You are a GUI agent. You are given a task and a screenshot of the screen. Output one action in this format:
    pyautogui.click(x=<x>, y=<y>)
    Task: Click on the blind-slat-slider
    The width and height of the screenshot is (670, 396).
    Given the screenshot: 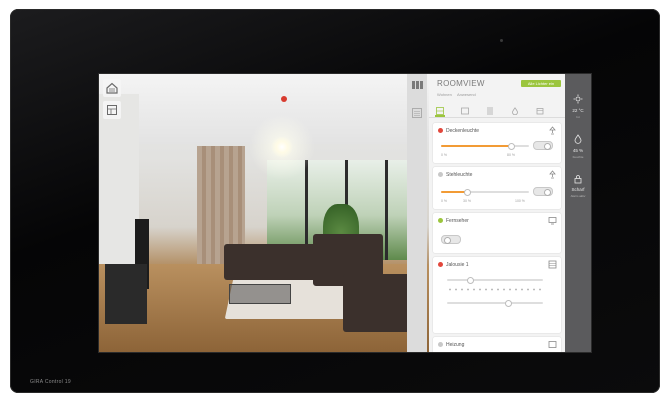 What is the action you would take?
    pyautogui.click(x=495, y=303)
    